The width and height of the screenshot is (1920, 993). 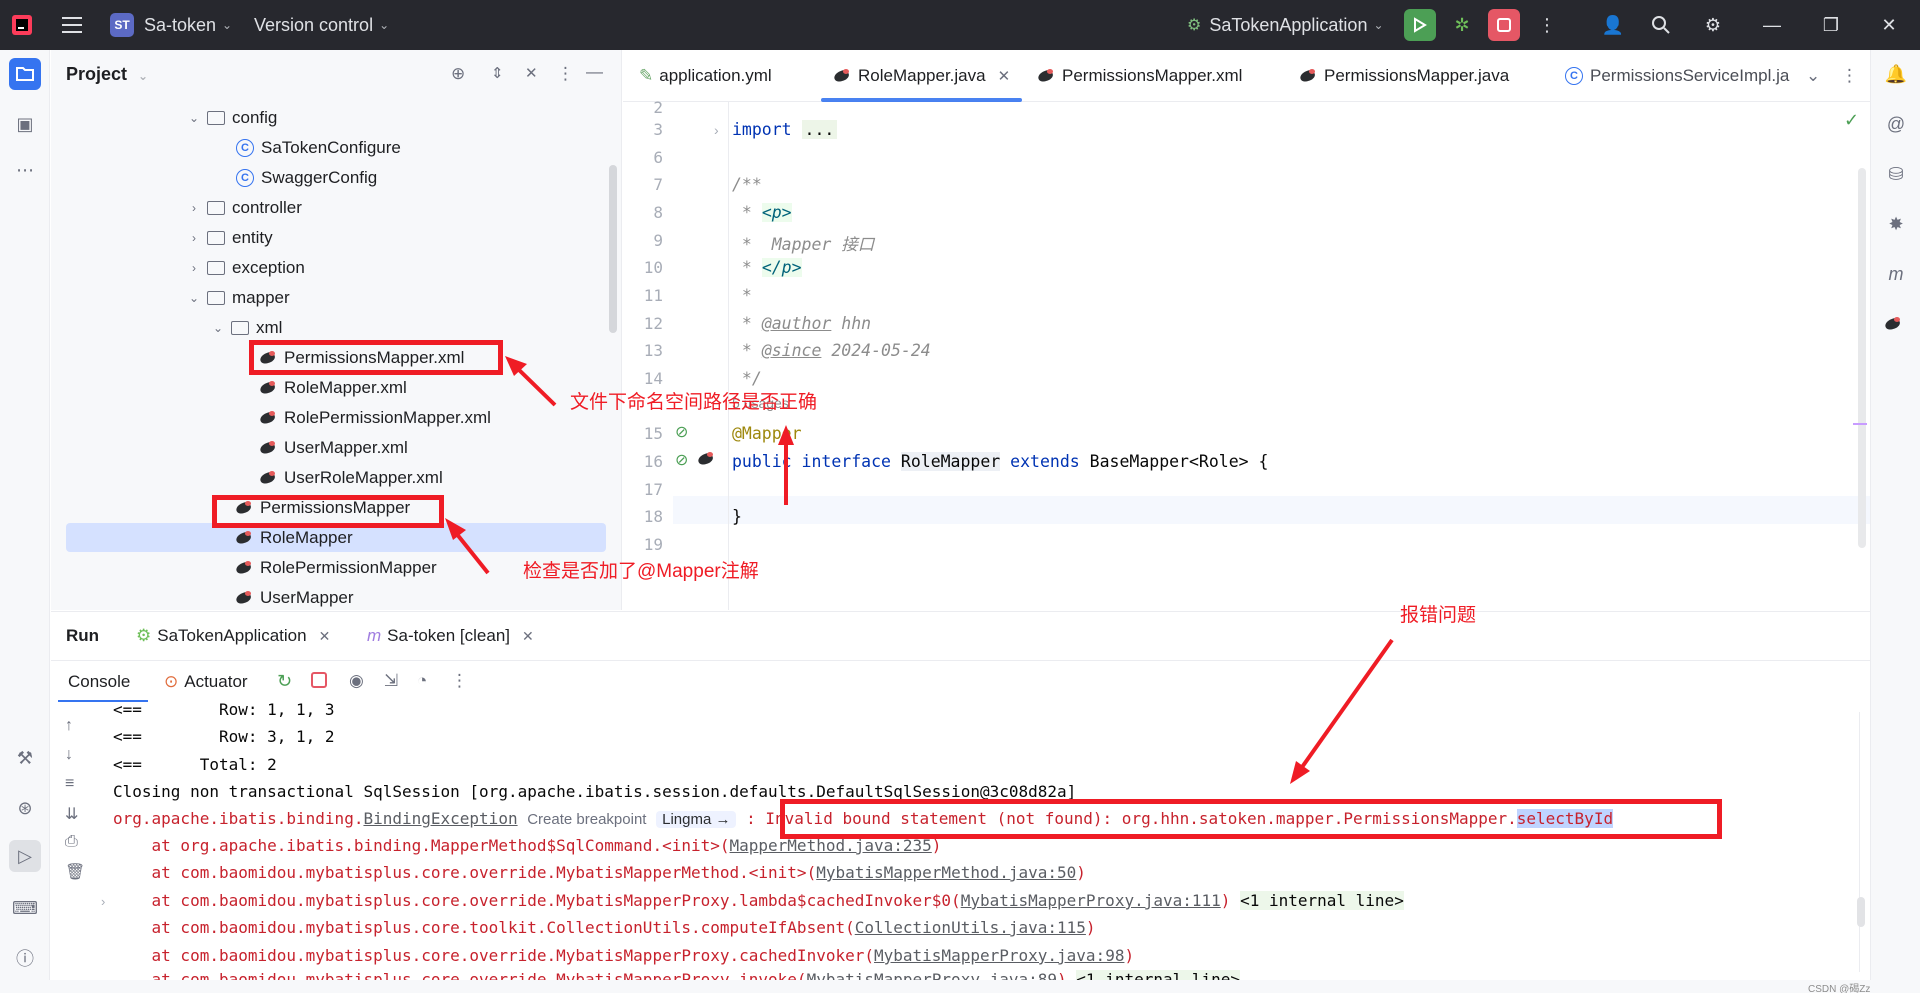 I want to click on annotation-text-namespace: 文件下命名空间路径是否正确, so click(x=694, y=402).